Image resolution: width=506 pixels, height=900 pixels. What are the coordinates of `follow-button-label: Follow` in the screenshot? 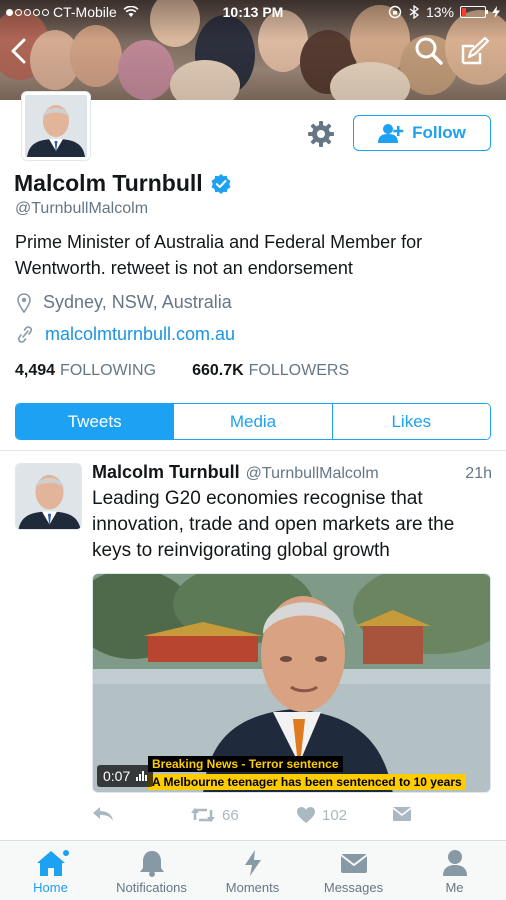 It's located at (439, 132).